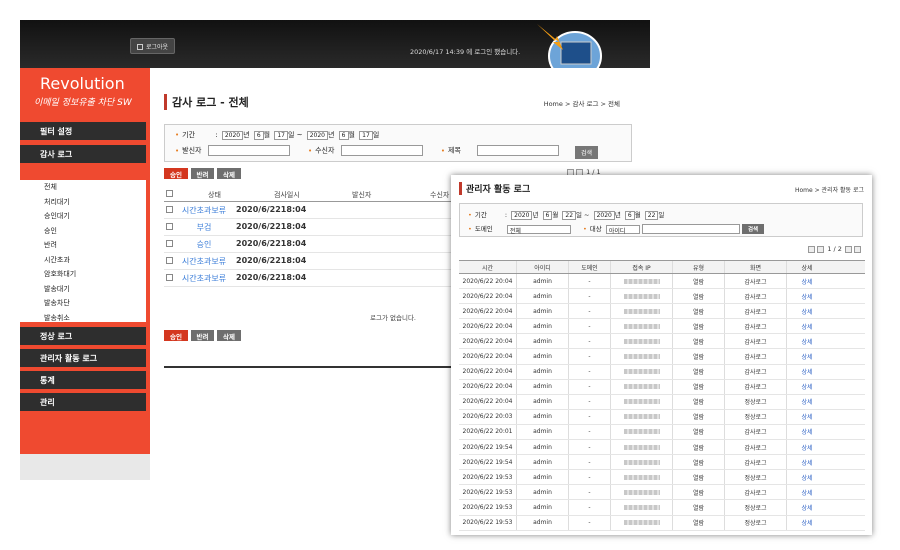  Describe the element at coordinates (281, 135) in the screenshot. I see `from-day-select: 17` at that location.